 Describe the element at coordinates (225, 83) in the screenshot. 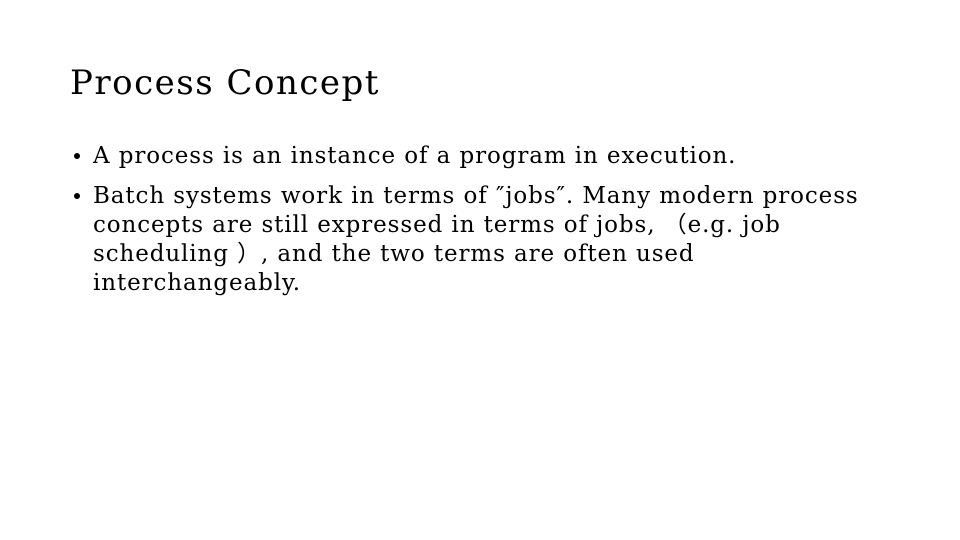

I see `page-title: Process Concept` at that location.